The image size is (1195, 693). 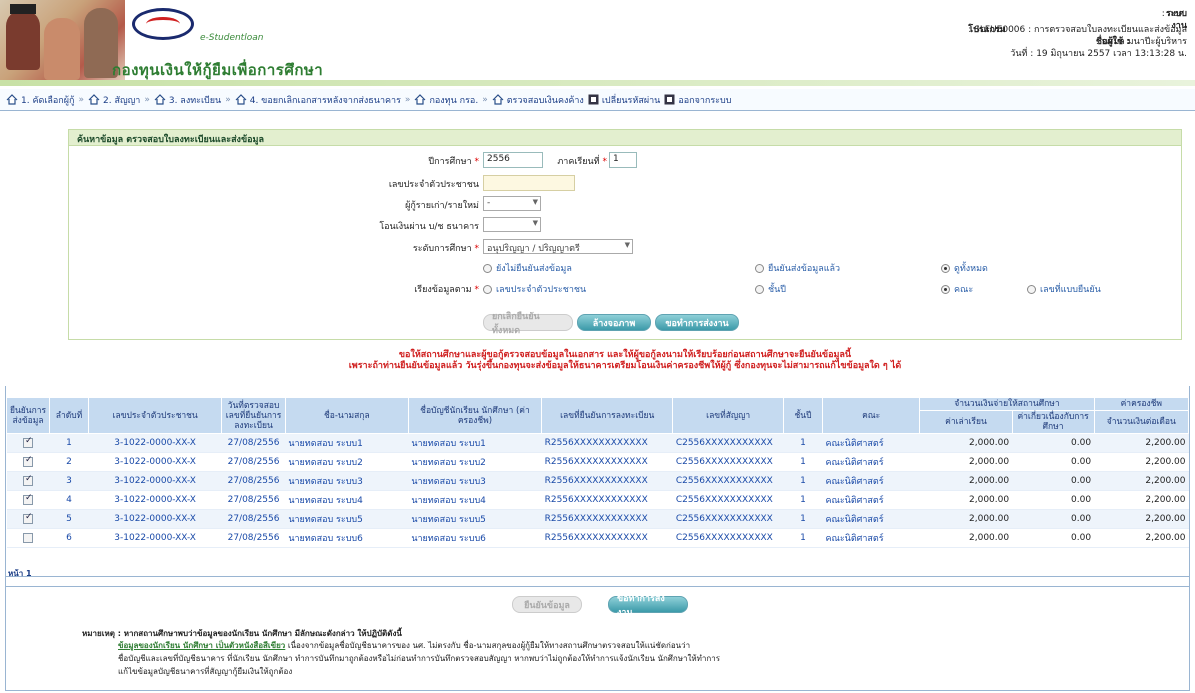 I want to click on sort-radio-faculty: คณะ, so click(x=957, y=289).